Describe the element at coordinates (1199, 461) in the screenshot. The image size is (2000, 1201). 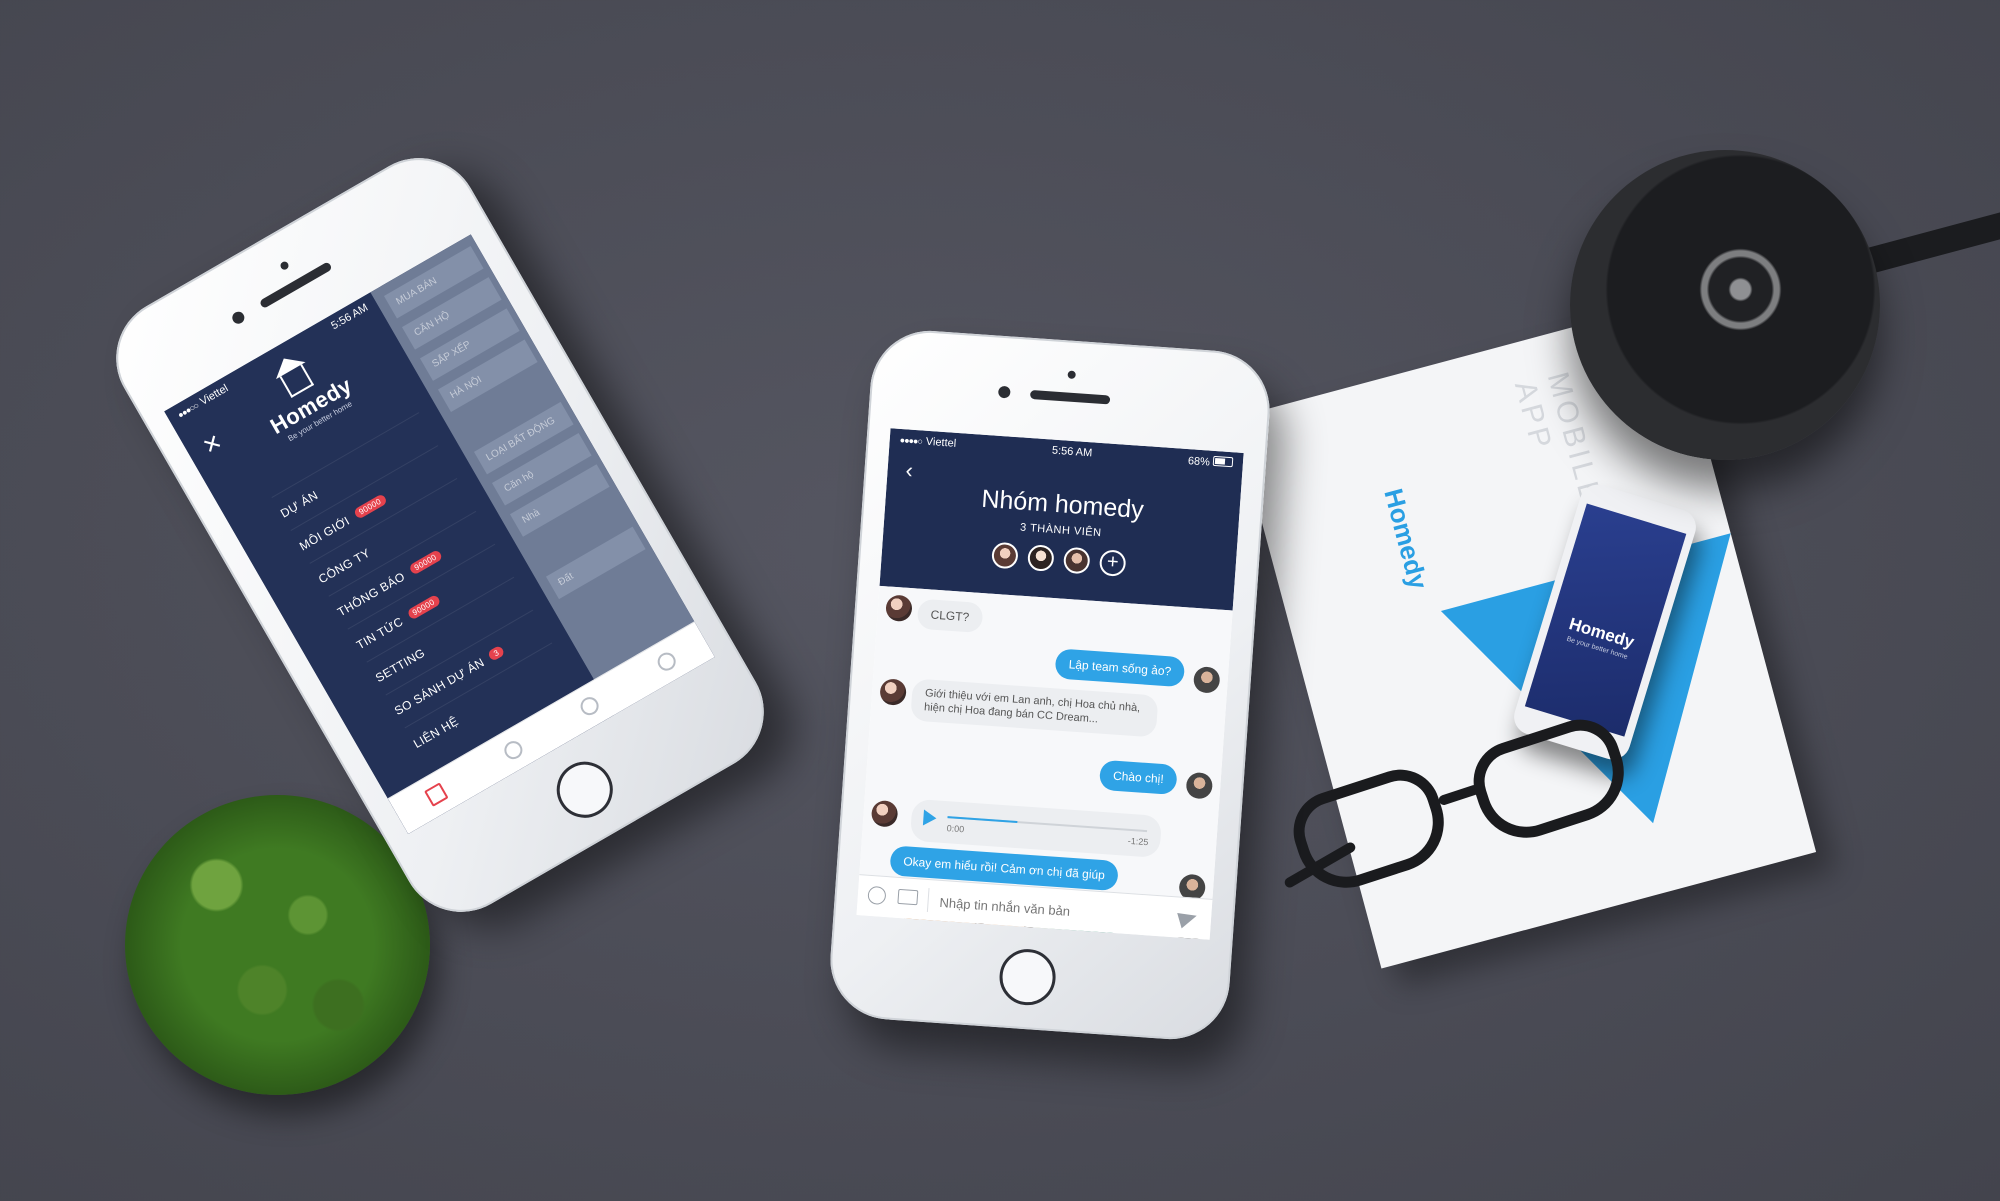
I see `battery-percent: 68%` at that location.